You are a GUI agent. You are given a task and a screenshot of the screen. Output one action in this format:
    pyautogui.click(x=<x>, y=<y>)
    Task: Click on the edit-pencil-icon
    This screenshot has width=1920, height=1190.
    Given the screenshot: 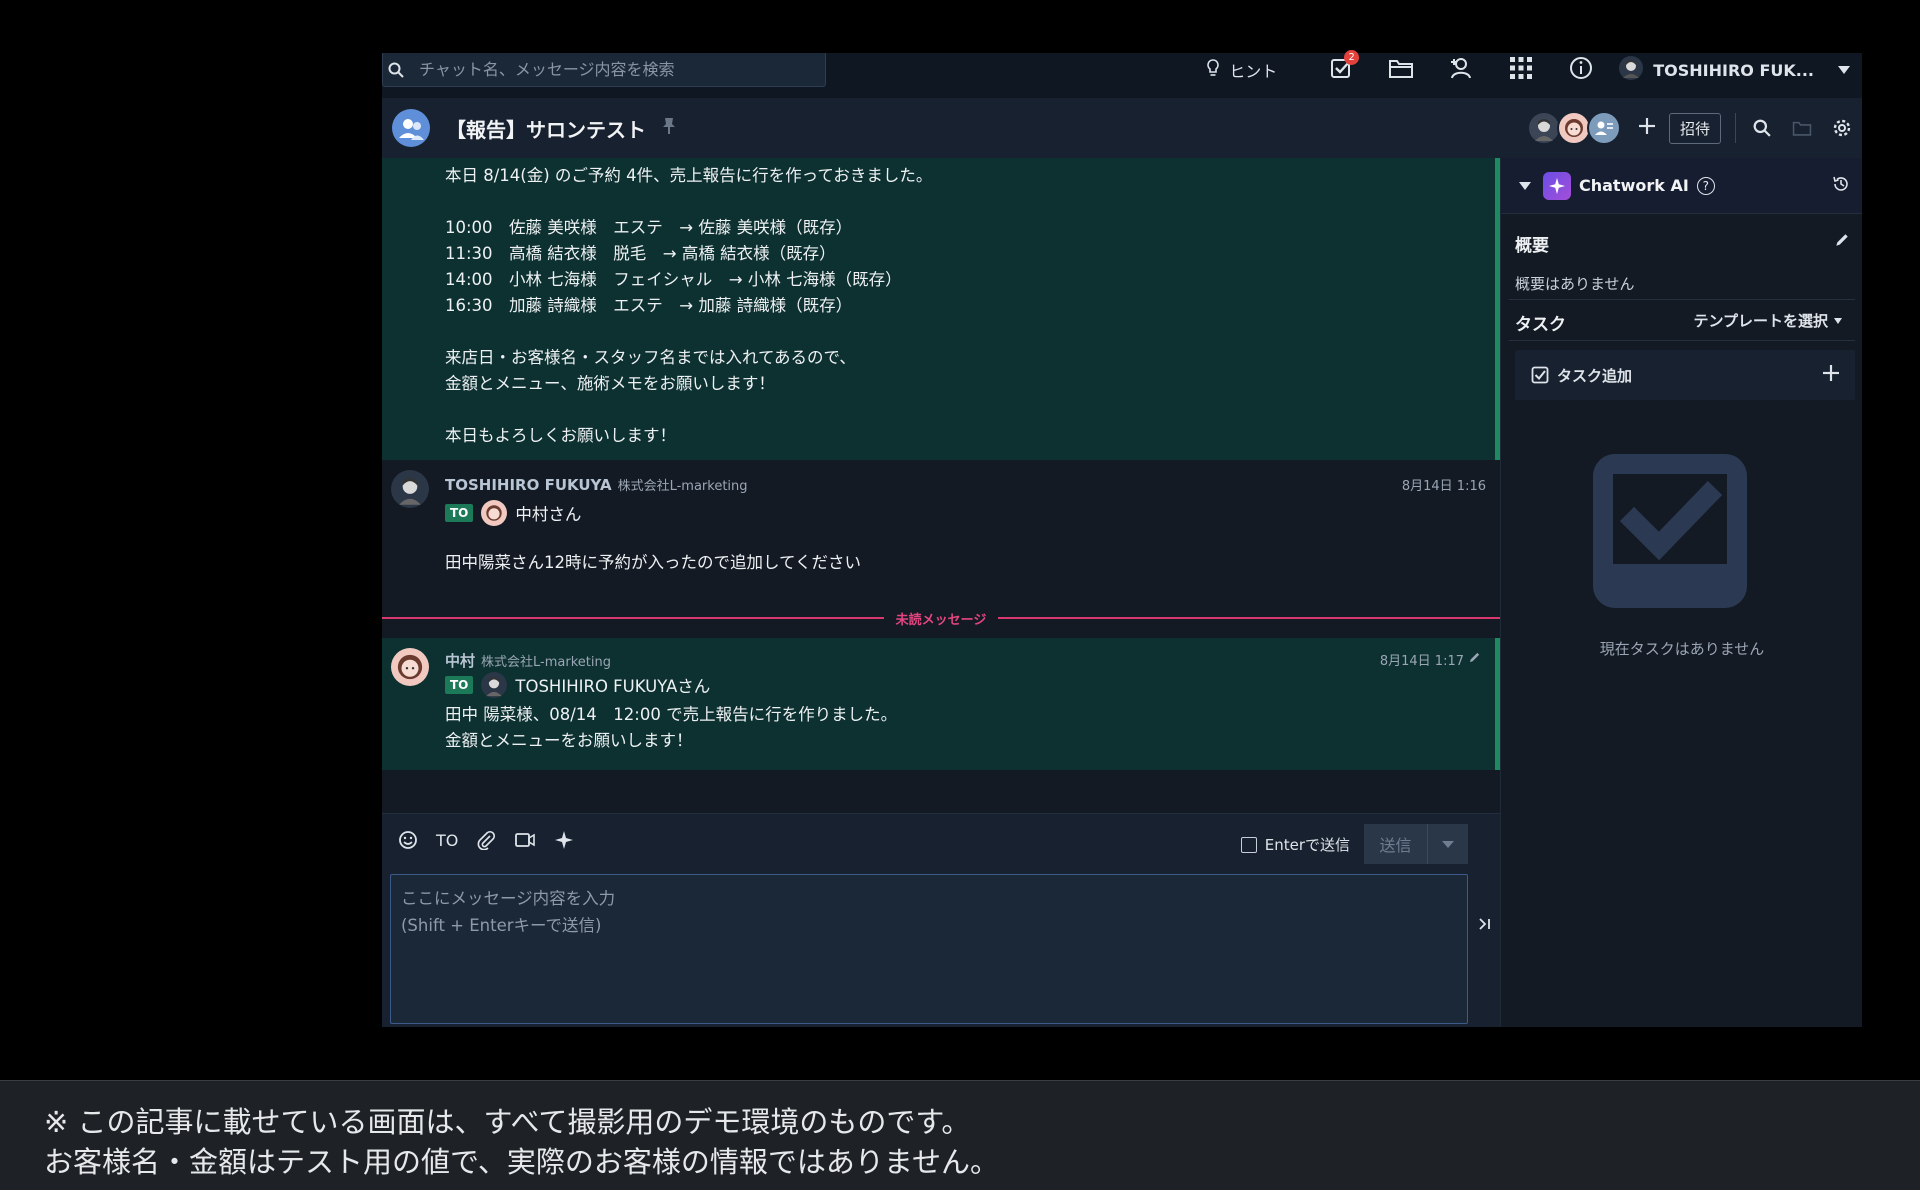 What is the action you would take?
    pyautogui.click(x=1842, y=242)
    